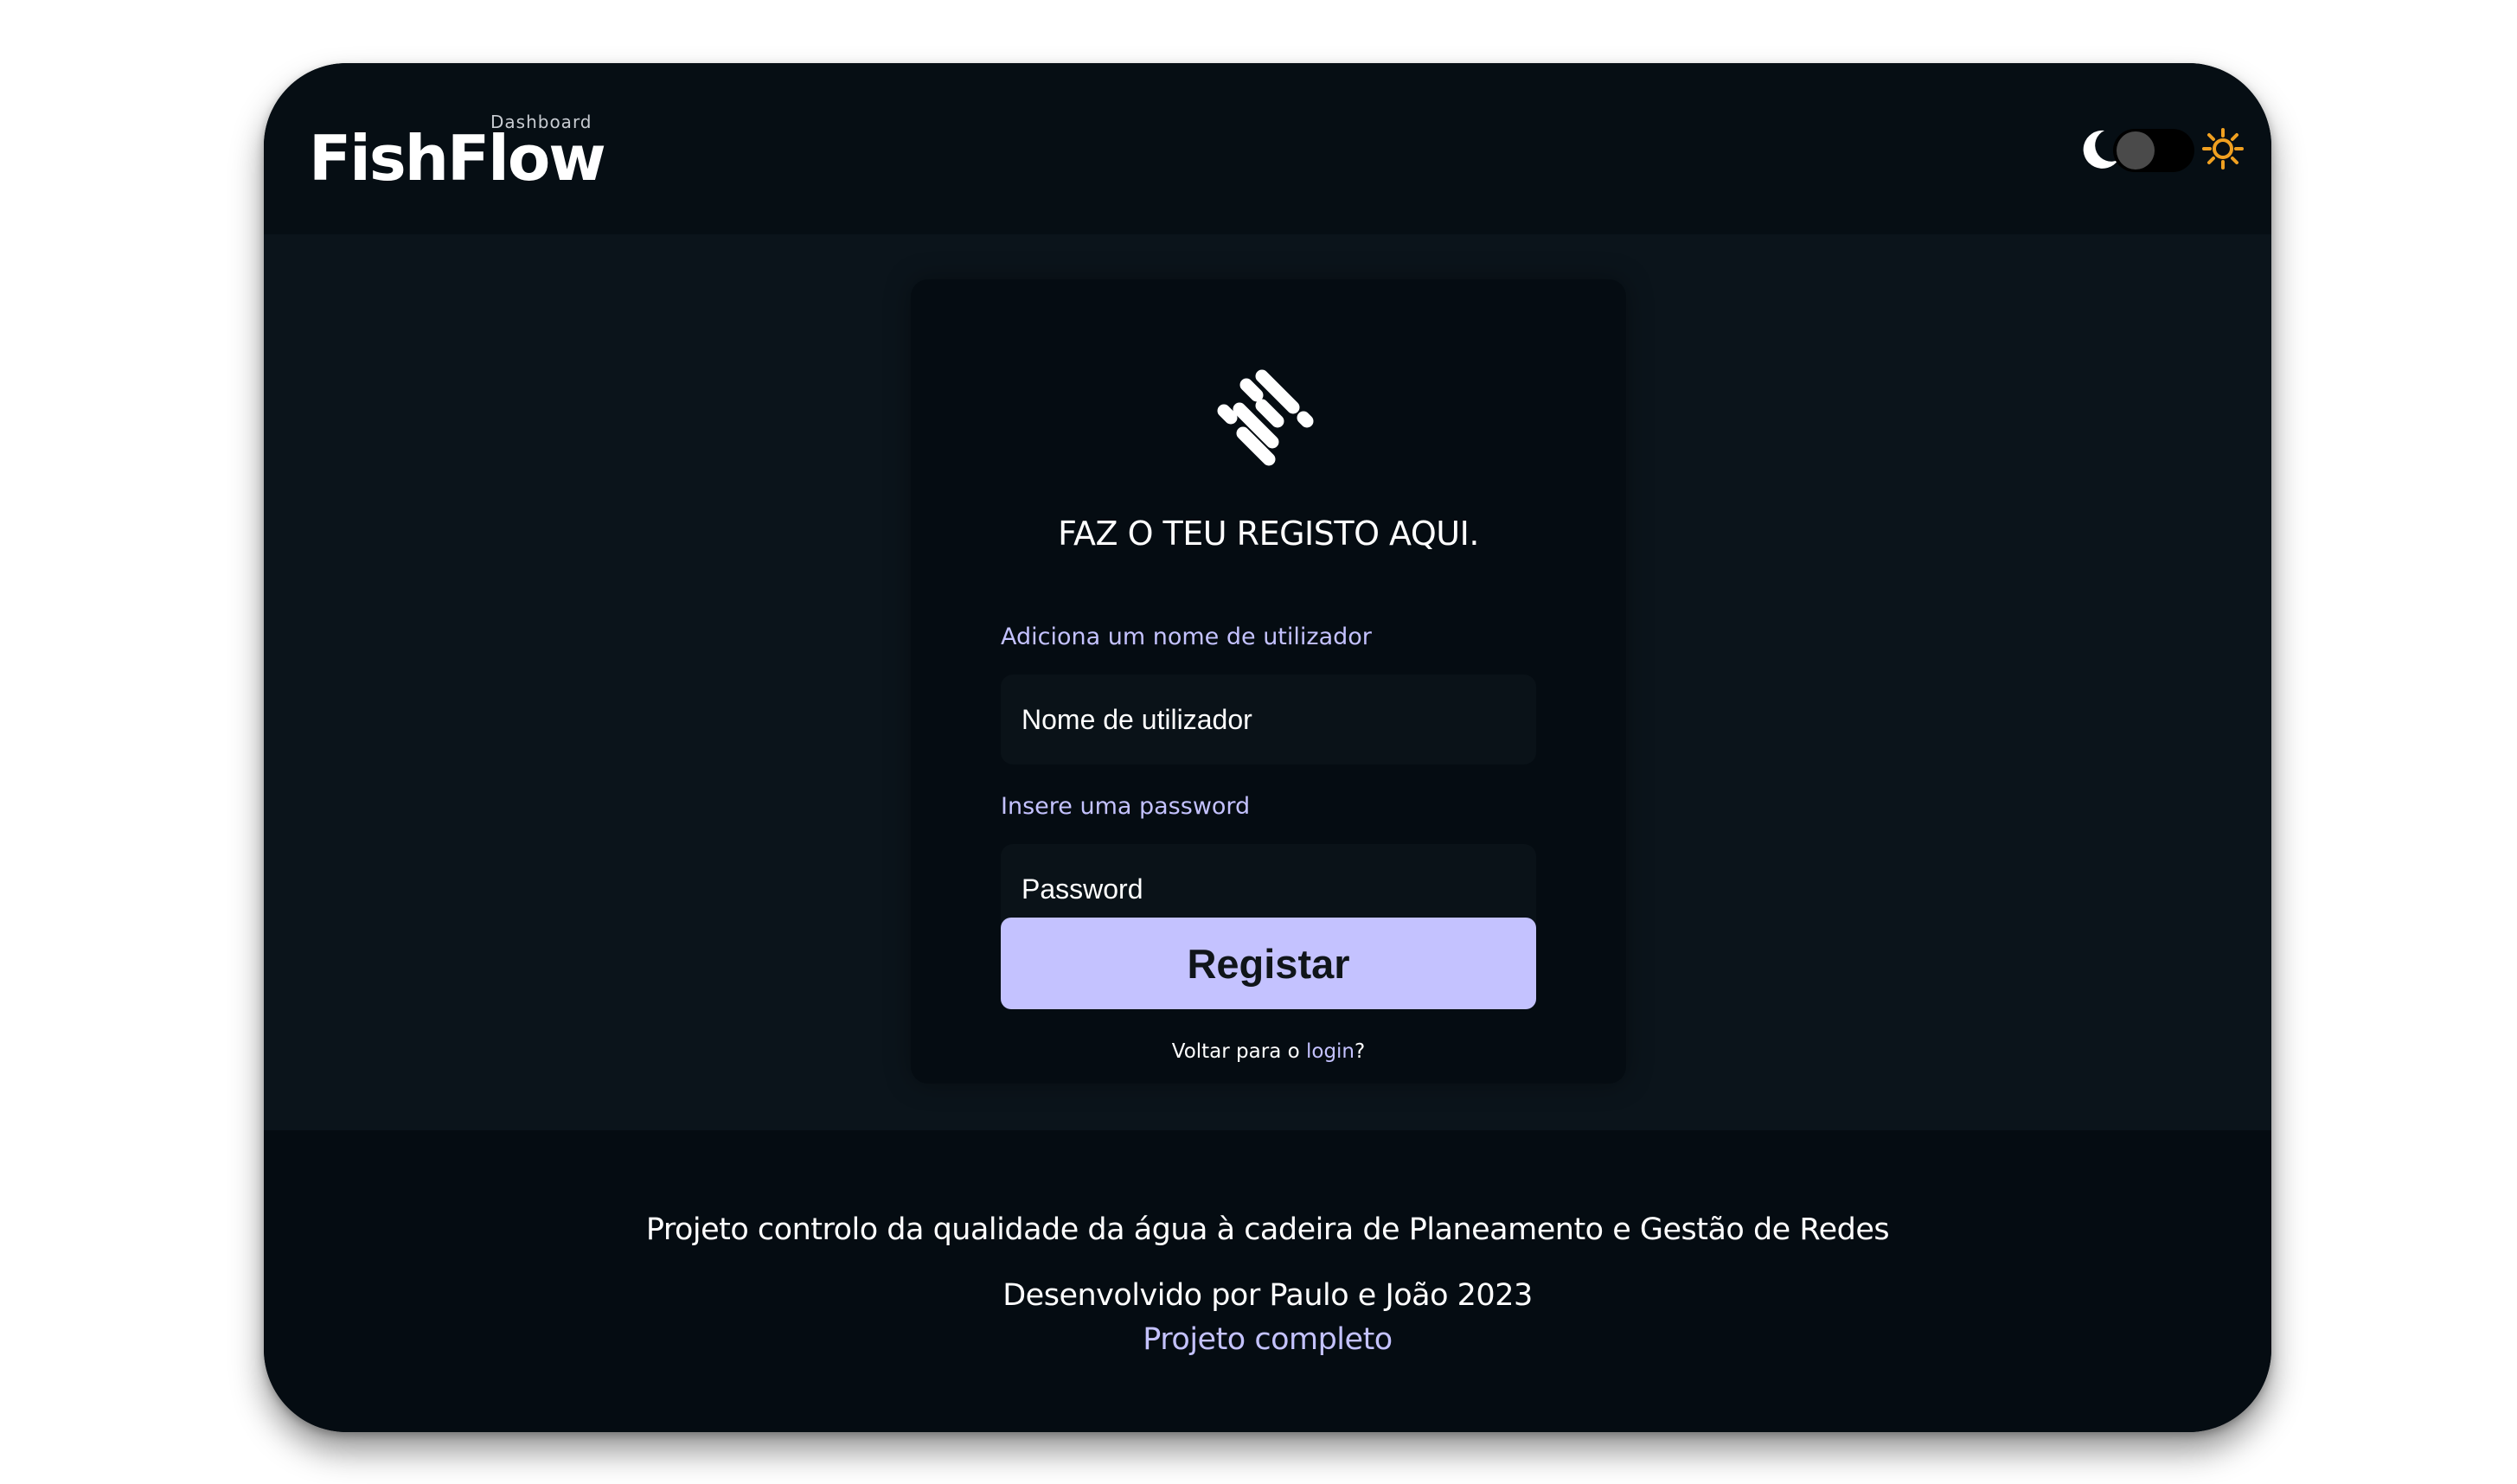 The image size is (2517, 1484). I want to click on logo-subtitle: Dashboard, so click(541, 122).